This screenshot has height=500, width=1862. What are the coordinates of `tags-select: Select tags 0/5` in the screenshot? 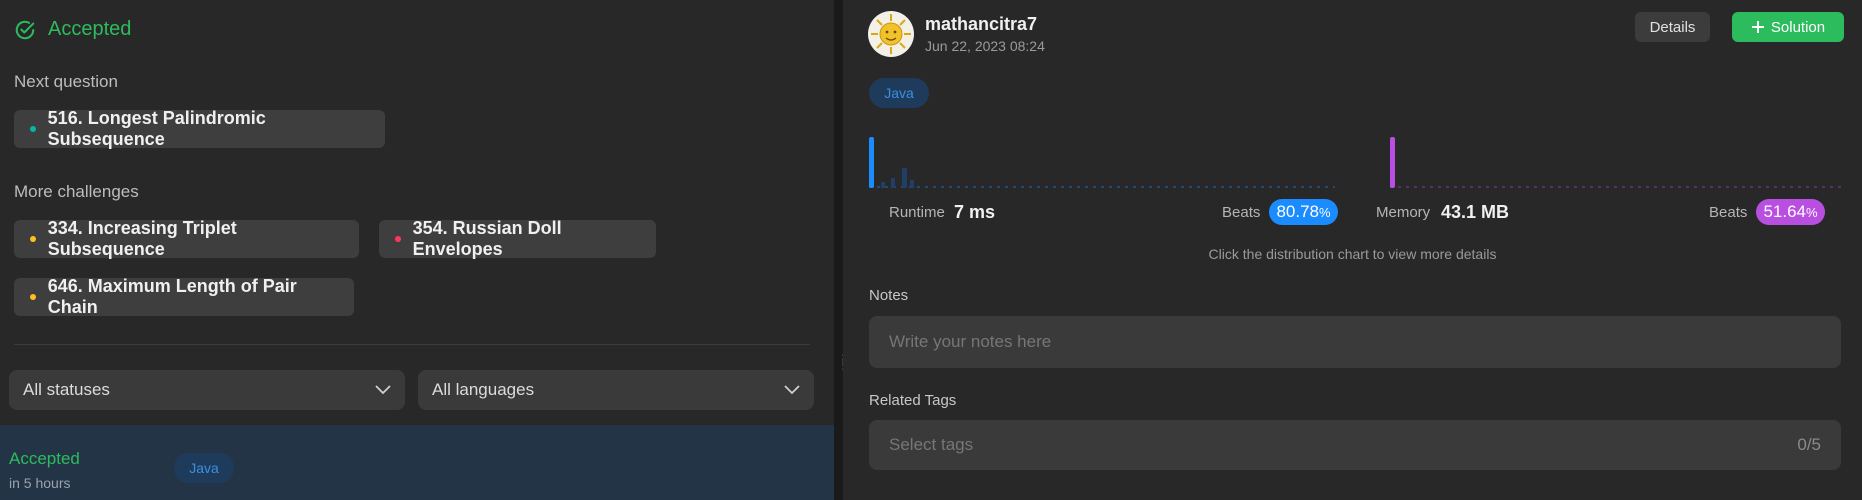 It's located at (1355, 445).